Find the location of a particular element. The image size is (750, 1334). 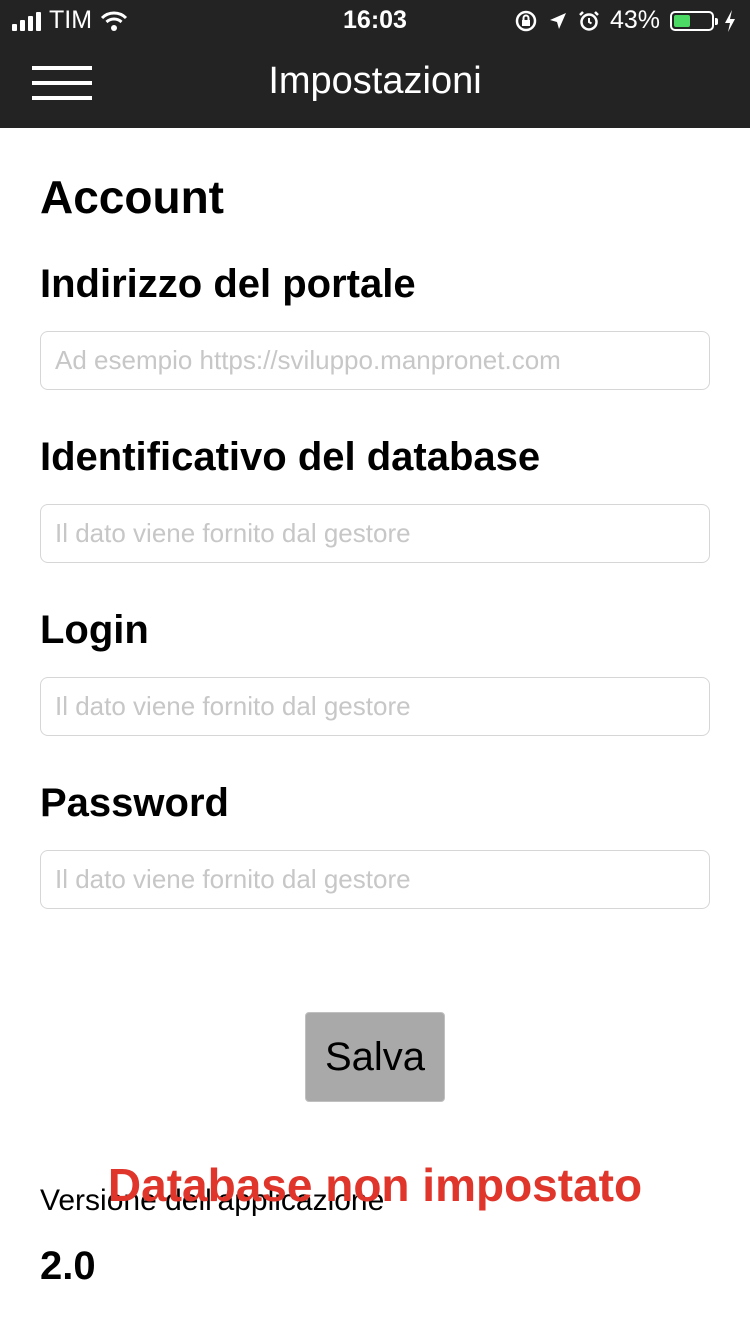

charging-icon is located at coordinates (730, 20).